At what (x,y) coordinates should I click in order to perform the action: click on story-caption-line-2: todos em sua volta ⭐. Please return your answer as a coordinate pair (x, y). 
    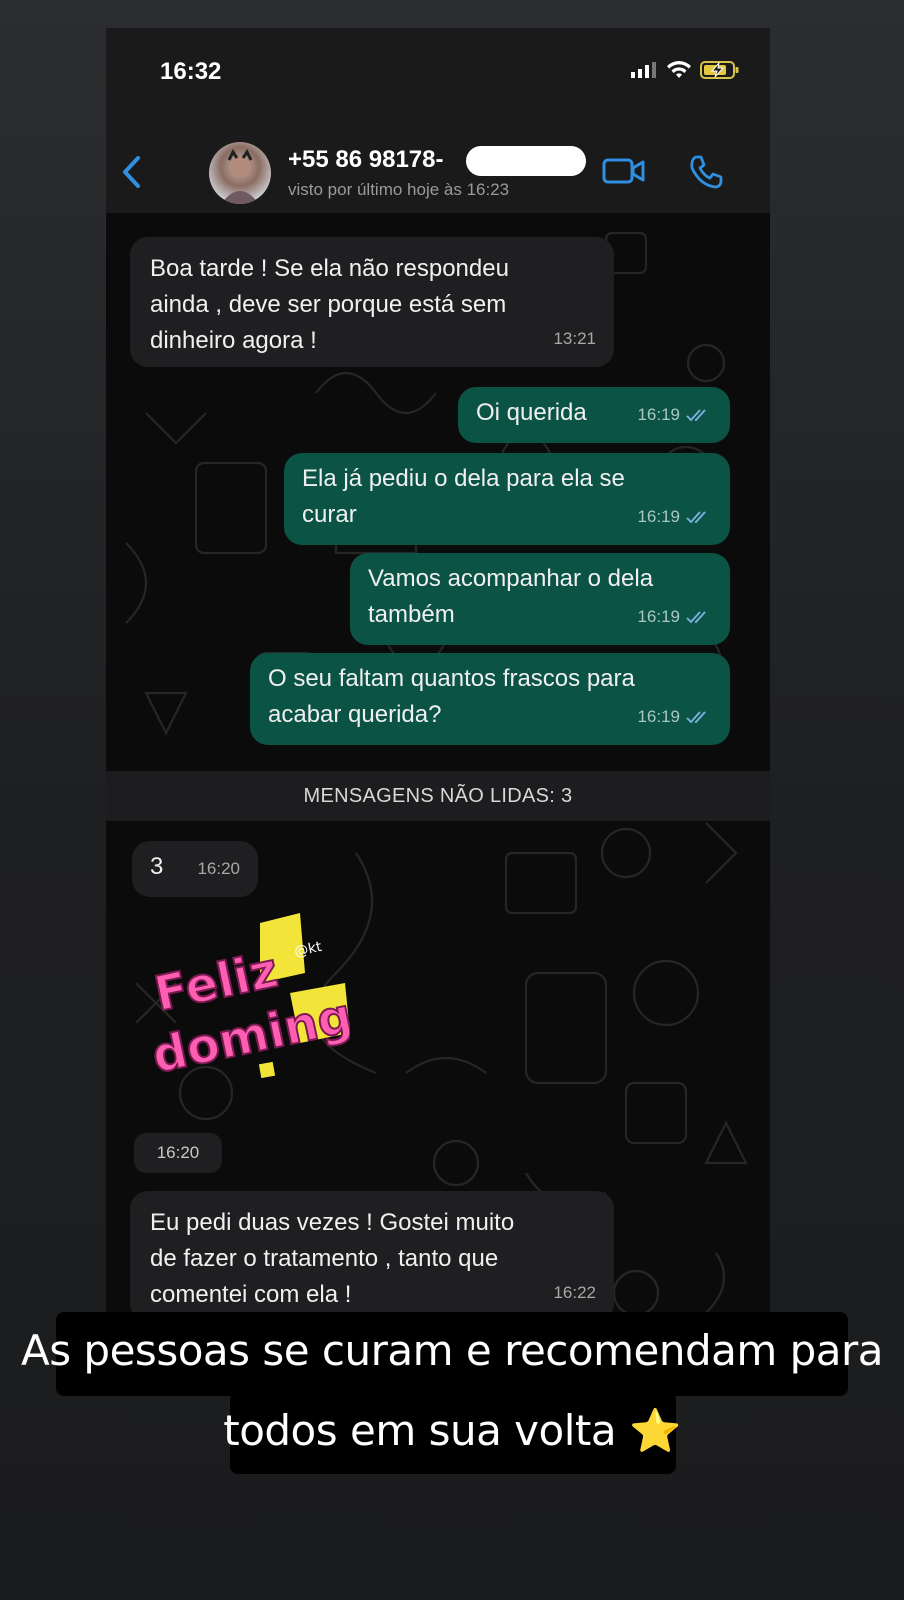
    Looking at the image, I should click on (452, 1430).